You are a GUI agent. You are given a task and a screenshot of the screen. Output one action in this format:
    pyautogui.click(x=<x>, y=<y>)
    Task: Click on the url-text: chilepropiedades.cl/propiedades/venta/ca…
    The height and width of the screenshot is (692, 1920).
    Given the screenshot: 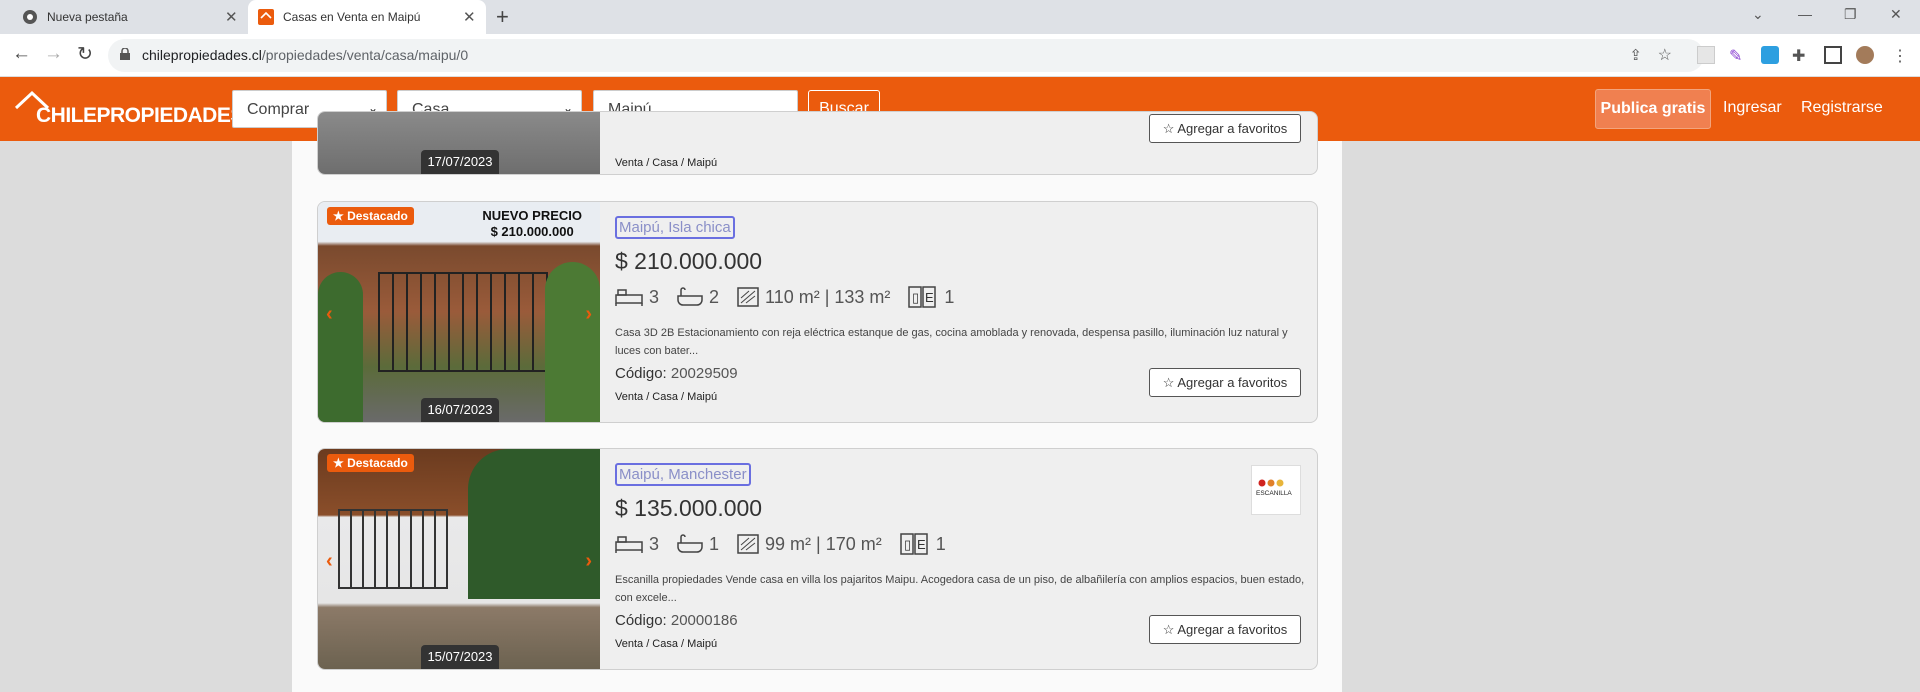 What is the action you would take?
    pyautogui.click(x=305, y=55)
    